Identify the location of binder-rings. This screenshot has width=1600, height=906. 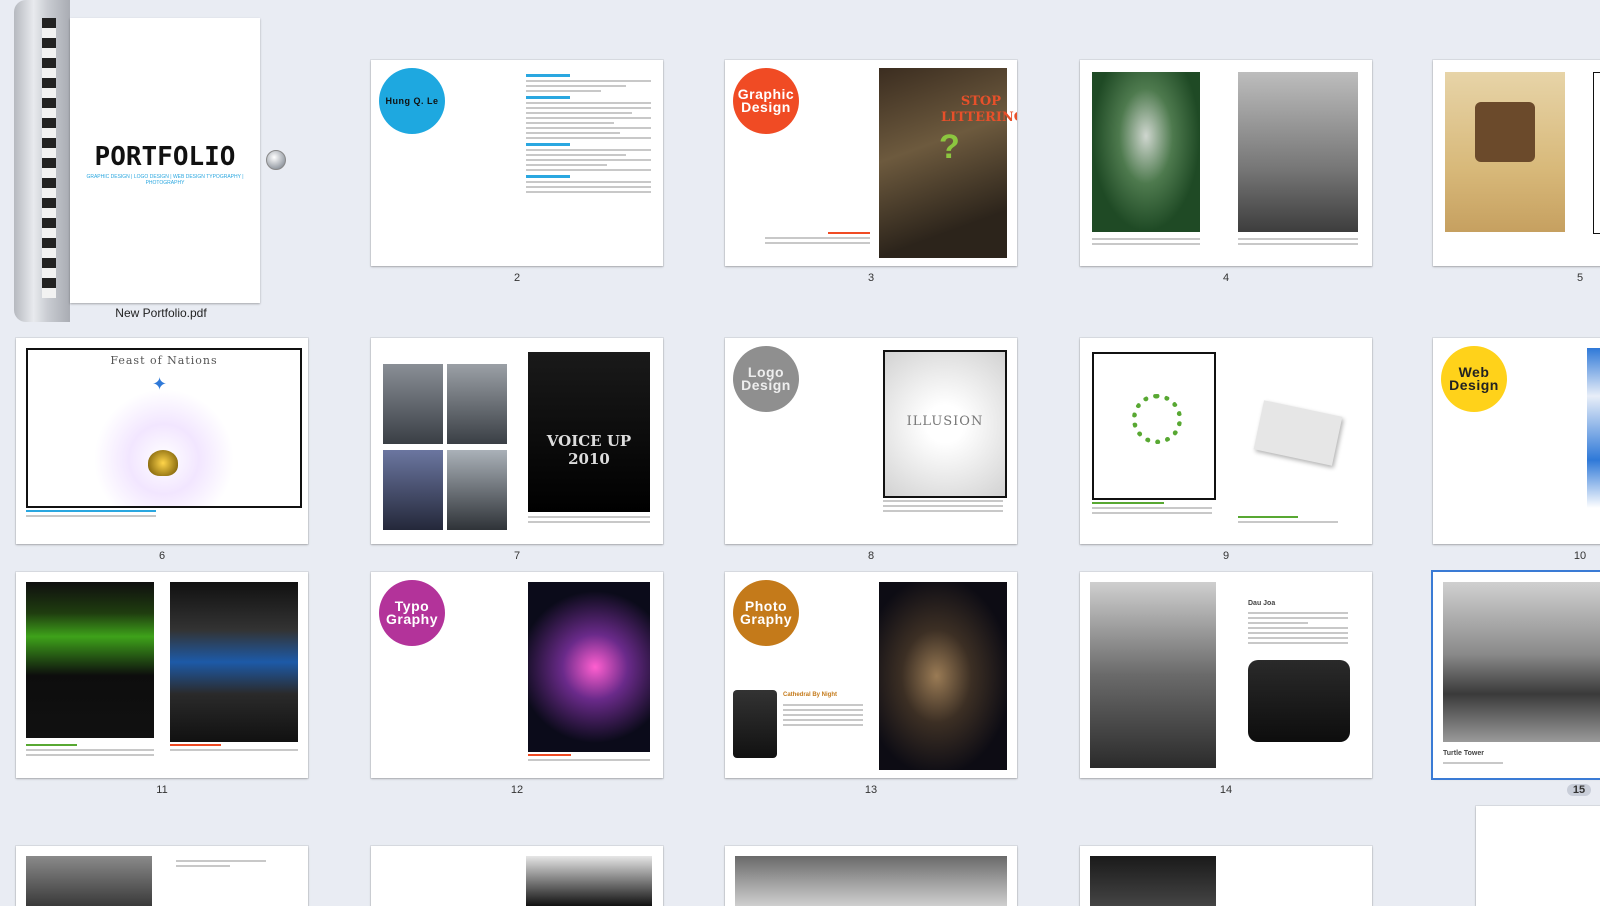
(49, 158).